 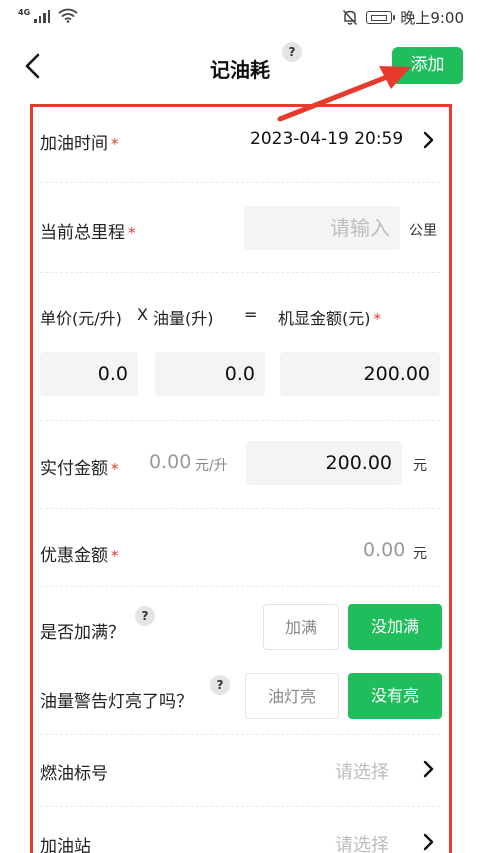 What do you see at coordinates (420, 466) in the screenshot?
I see `actual-paid-unit: 元` at bounding box center [420, 466].